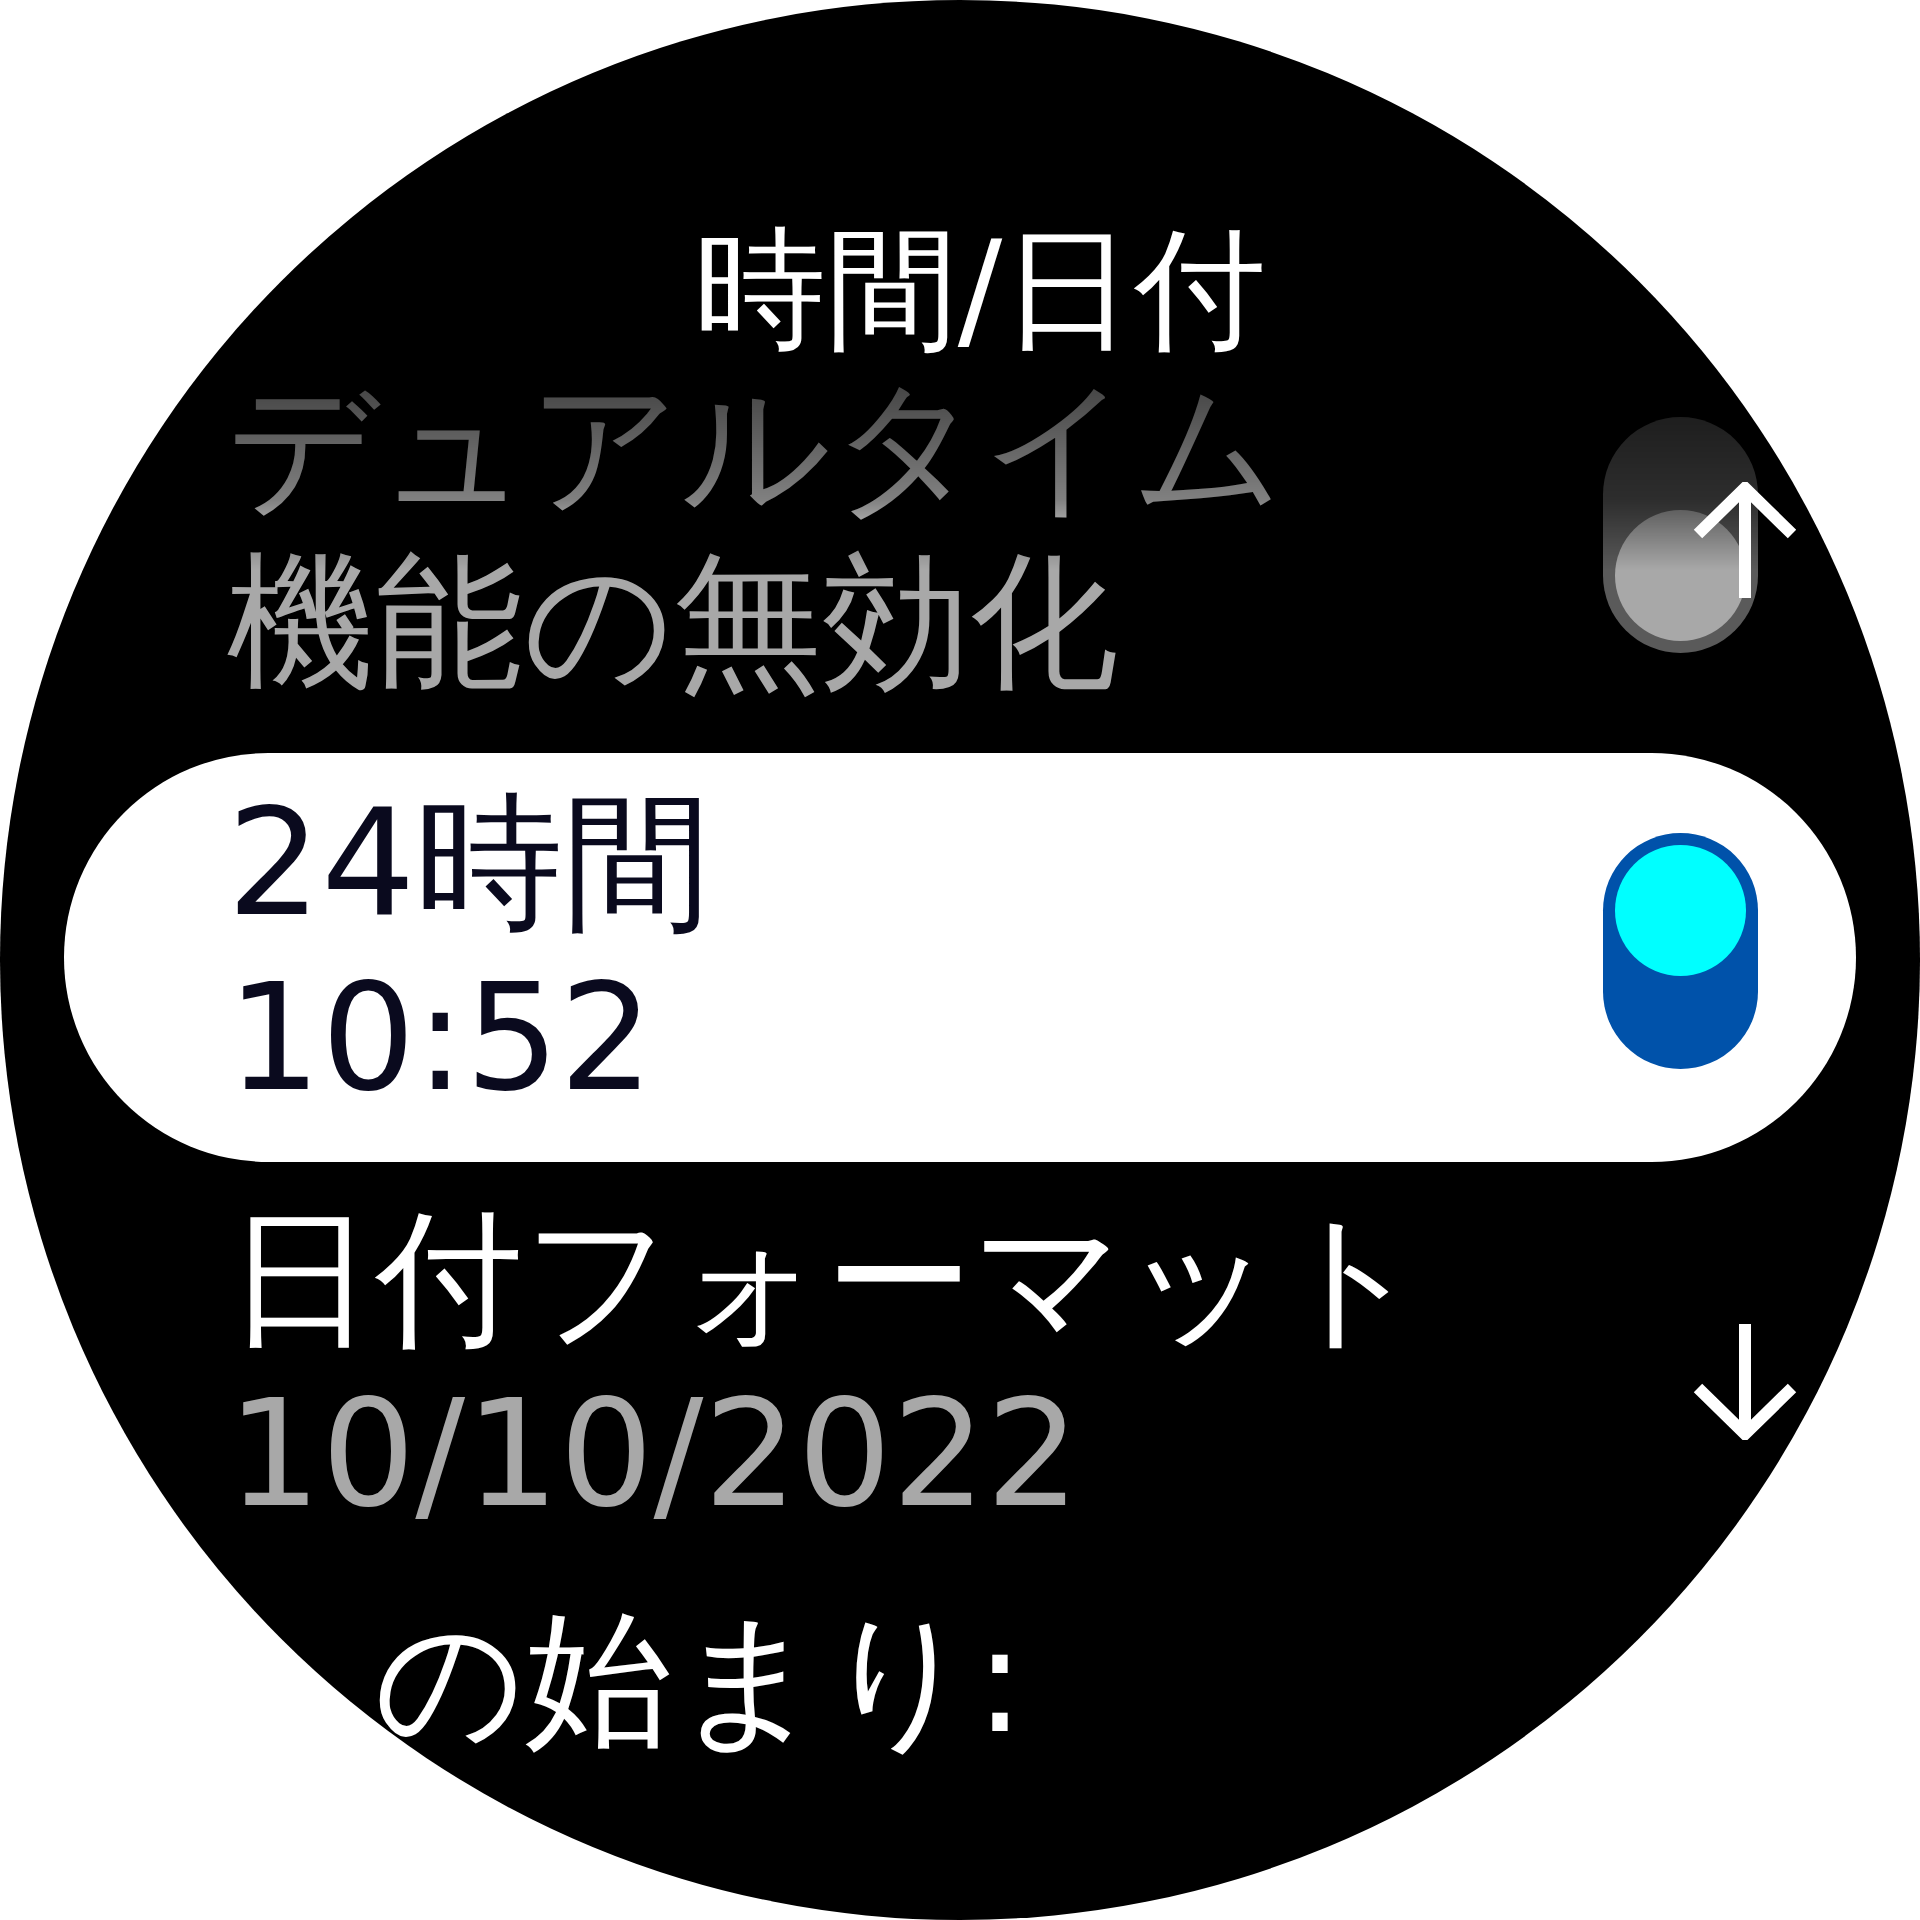 The height and width of the screenshot is (1920, 1920). What do you see at coordinates (673, 622) in the screenshot?
I see `setting-value: 機能の無効化` at bounding box center [673, 622].